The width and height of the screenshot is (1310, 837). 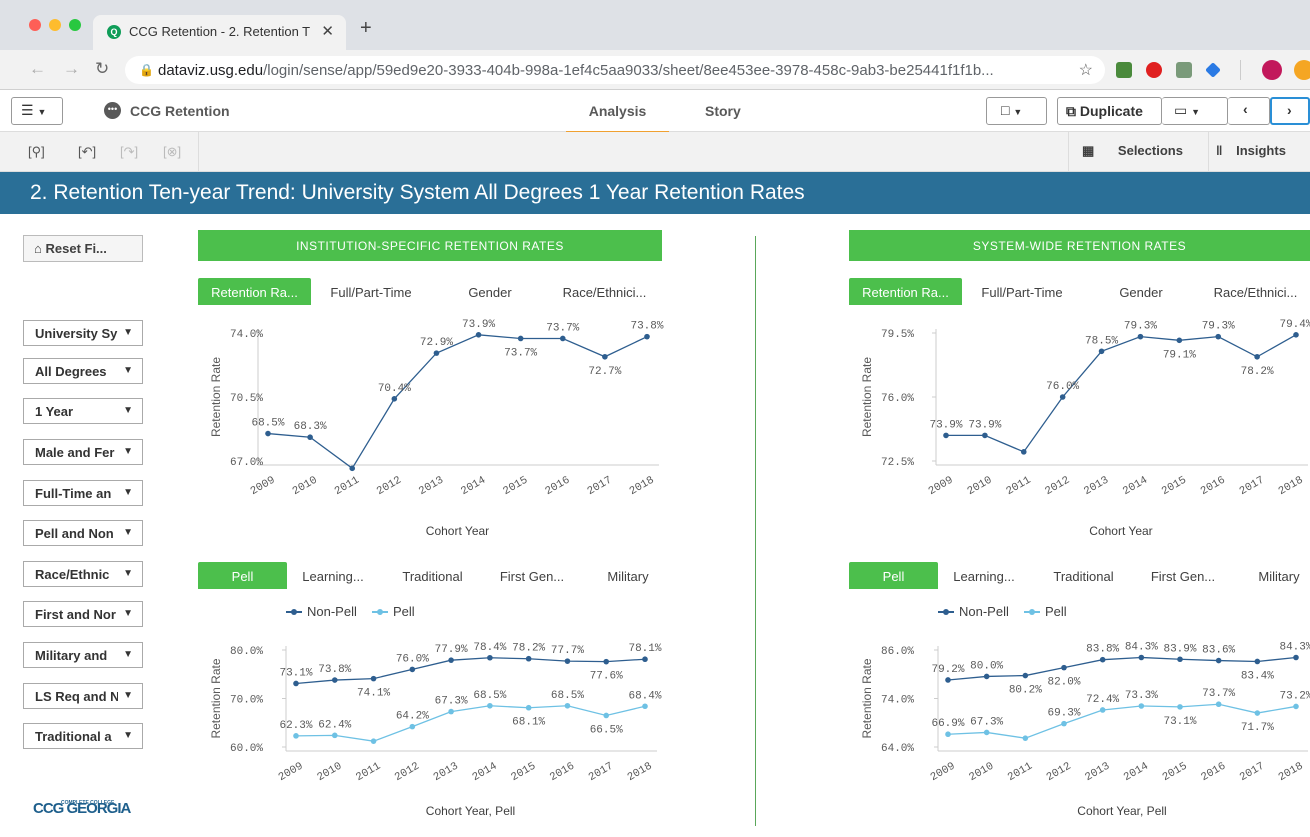 I want to click on data-label: 82.0%, so click(x=1063, y=683).